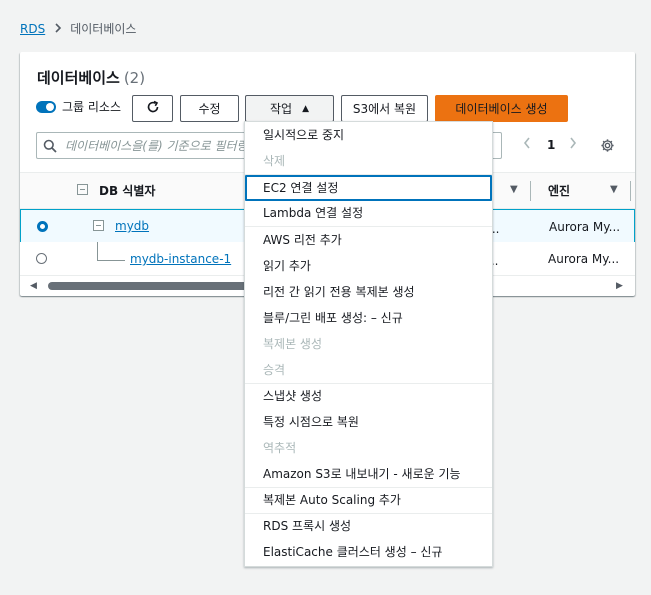 The image size is (651, 595). What do you see at coordinates (274, 370) in the screenshot?
I see `menu-item-promote: 승격` at bounding box center [274, 370].